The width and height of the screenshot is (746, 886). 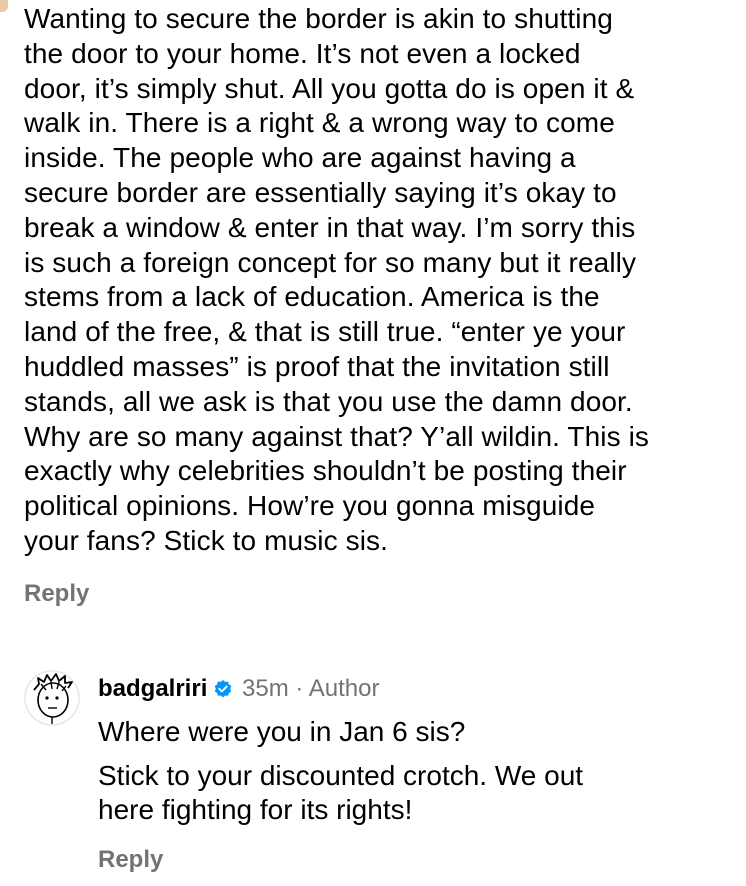 What do you see at coordinates (344, 688) in the screenshot?
I see `author-tag: Author` at bounding box center [344, 688].